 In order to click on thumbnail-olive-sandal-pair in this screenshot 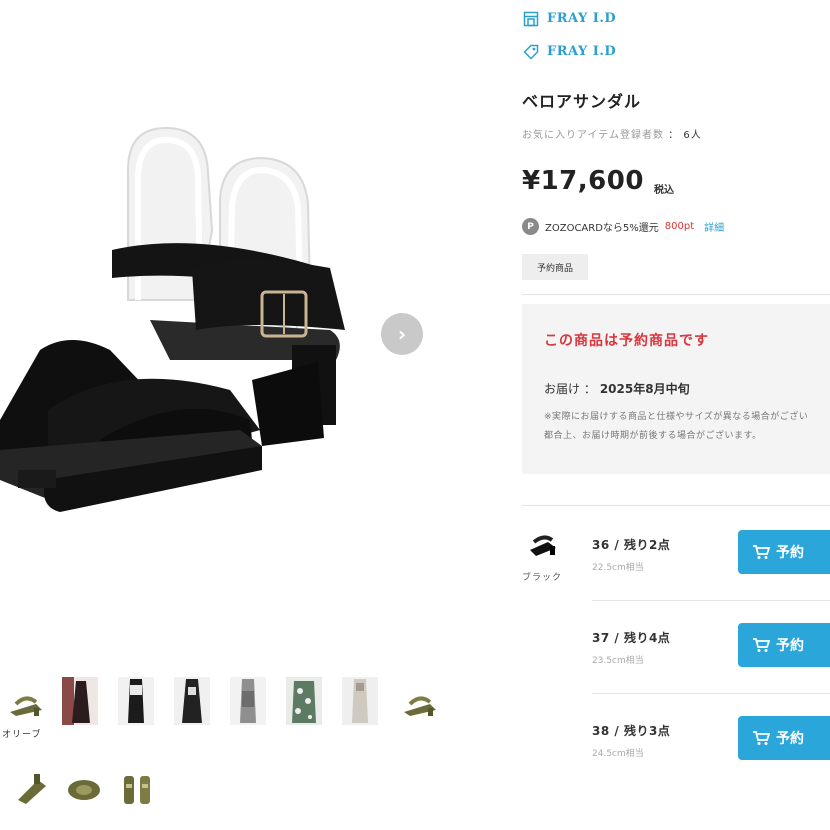, I will do `click(138, 790)`.